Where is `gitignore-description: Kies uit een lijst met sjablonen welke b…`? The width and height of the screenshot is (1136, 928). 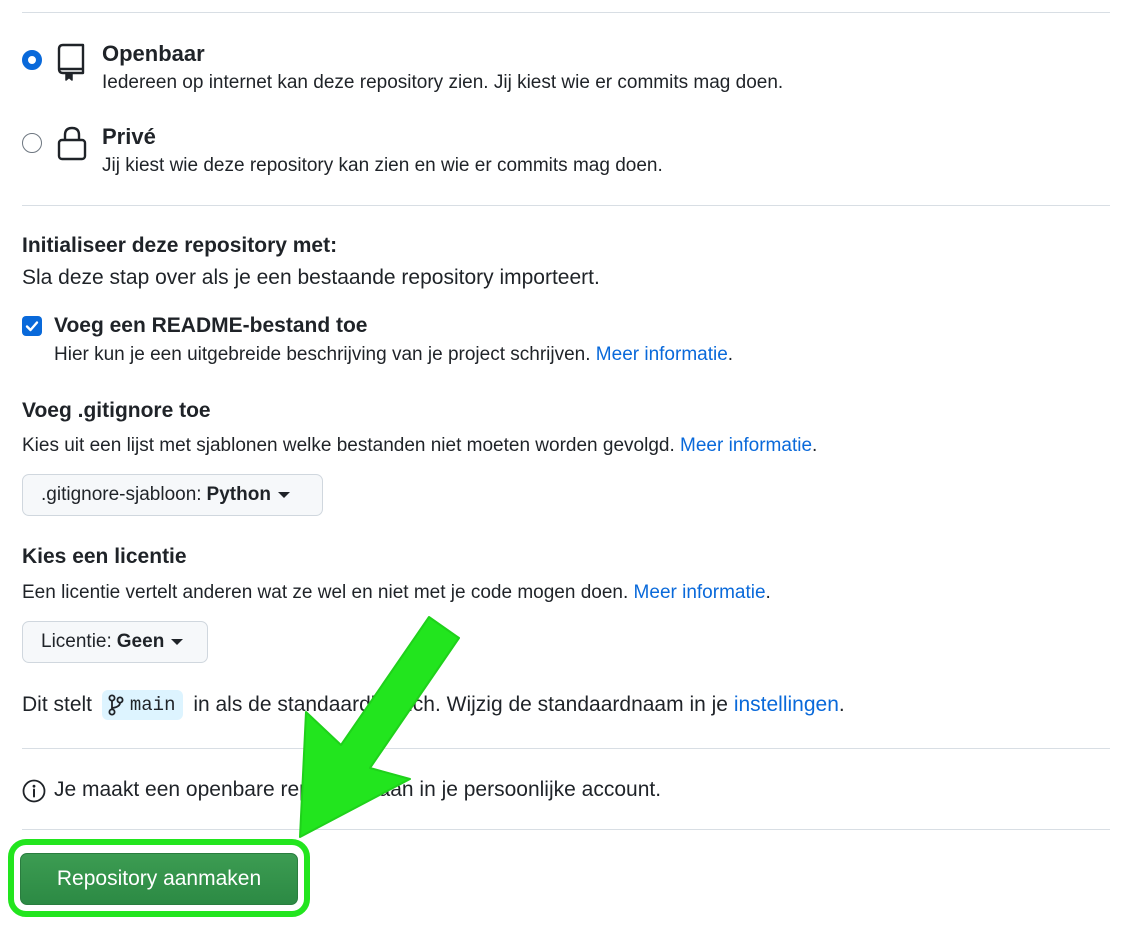
gitignore-description: Kies uit een lijst met sjablonen welke b… is located at coordinates (348, 445).